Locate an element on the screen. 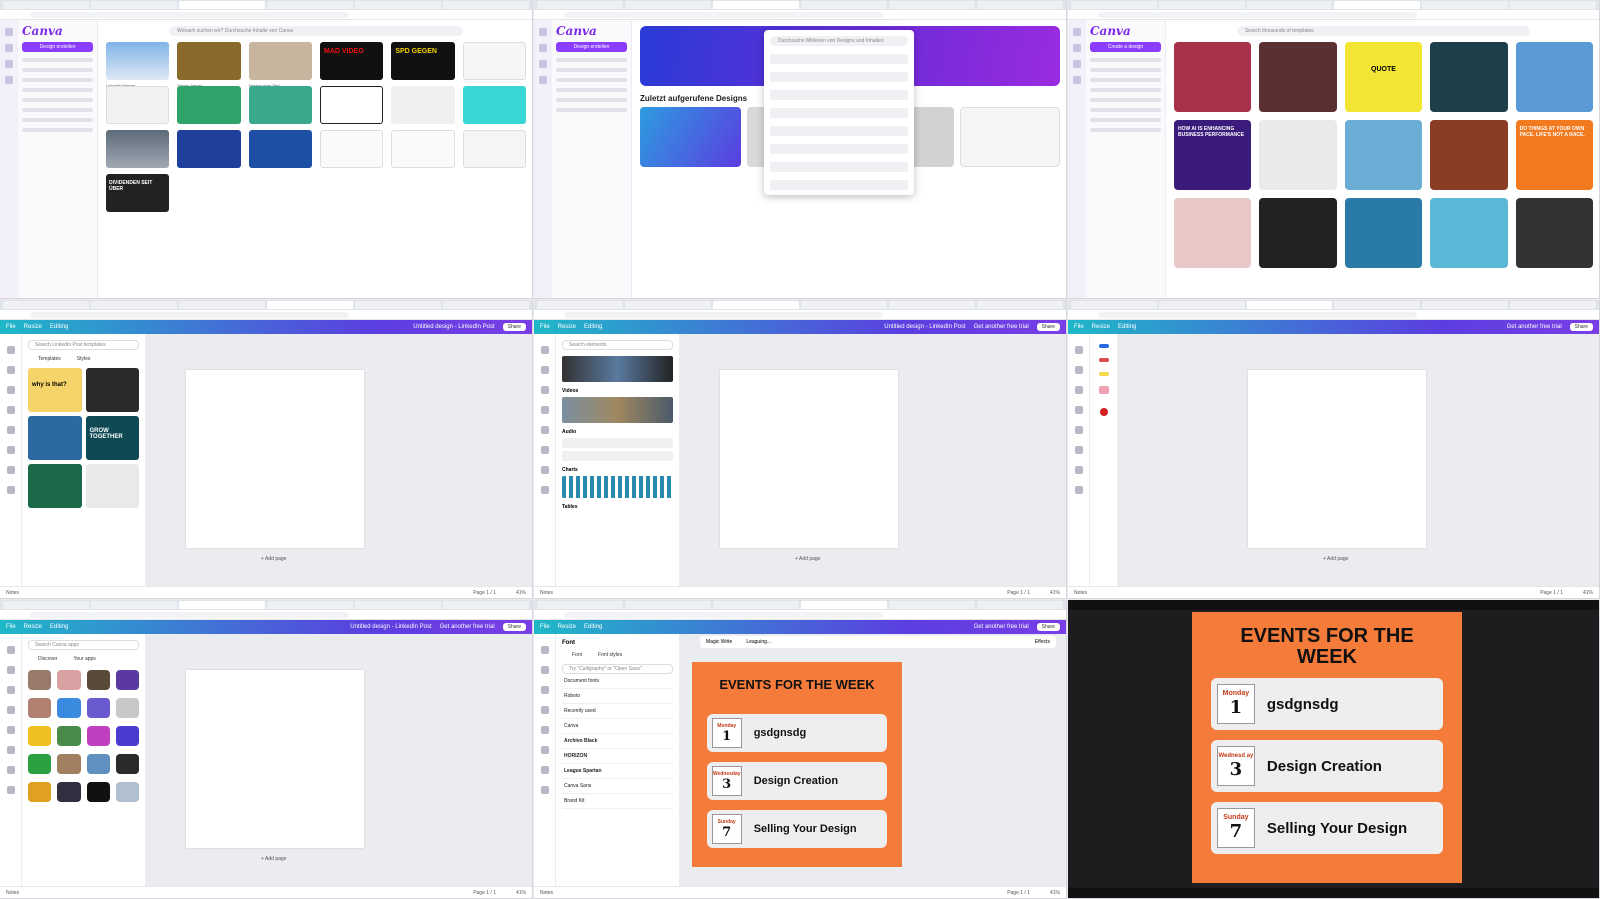 This screenshot has height=899, width=1600. create-design-button: Create a design is located at coordinates (1125, 47).